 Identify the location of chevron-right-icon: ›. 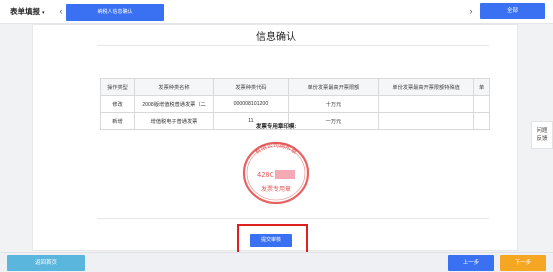
(471, 11).